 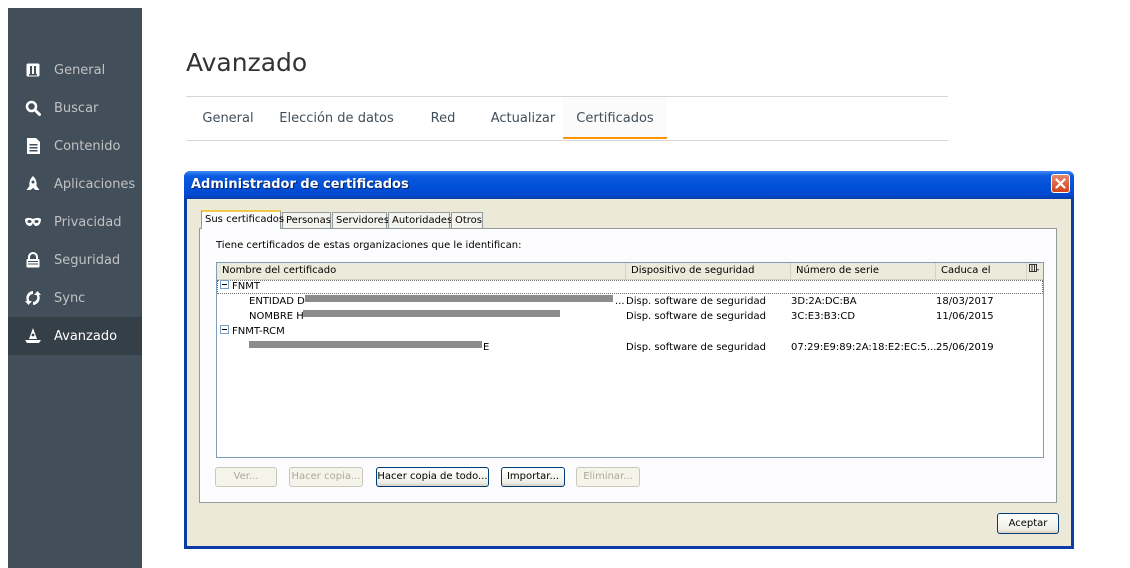 What do you see at coordinates (615, 118) in the screenshot?
I see `tab-certificados: Certificados` at bounding box center [615, 118].